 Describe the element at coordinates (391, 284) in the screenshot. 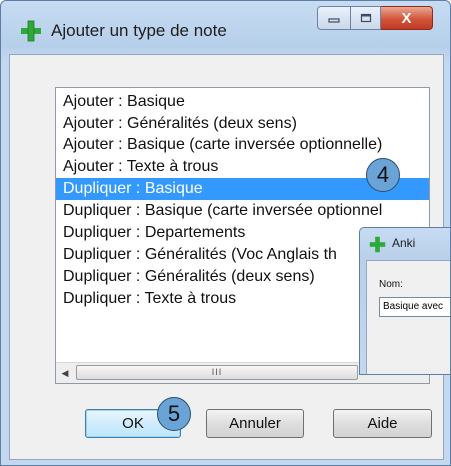

I see `name-label: Nom:` at that location.